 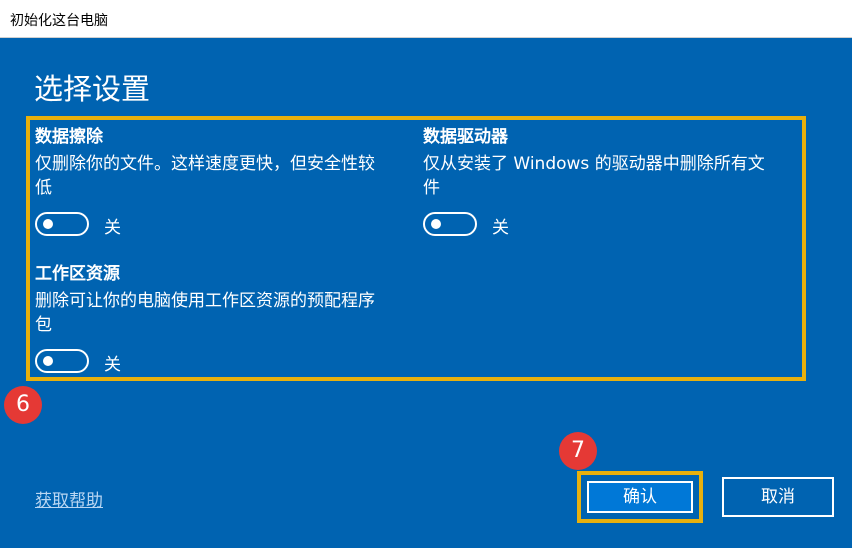 I want to click on option-data-drives-desc-line1: 仅从安装了 Windows 的驱动器中删除所有文, so click(x=594, y=164).